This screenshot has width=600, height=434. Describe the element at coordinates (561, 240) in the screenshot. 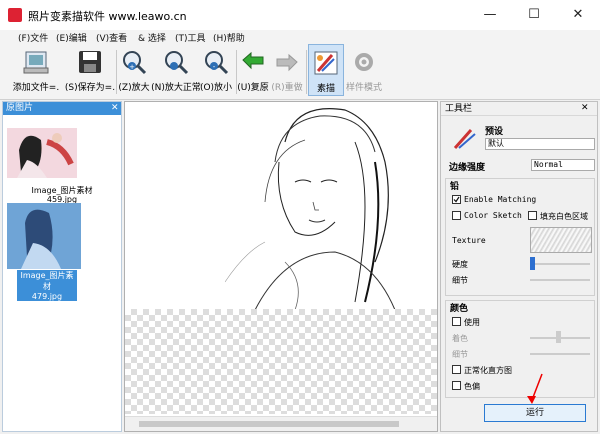

I see `texture-swatch` at that location.